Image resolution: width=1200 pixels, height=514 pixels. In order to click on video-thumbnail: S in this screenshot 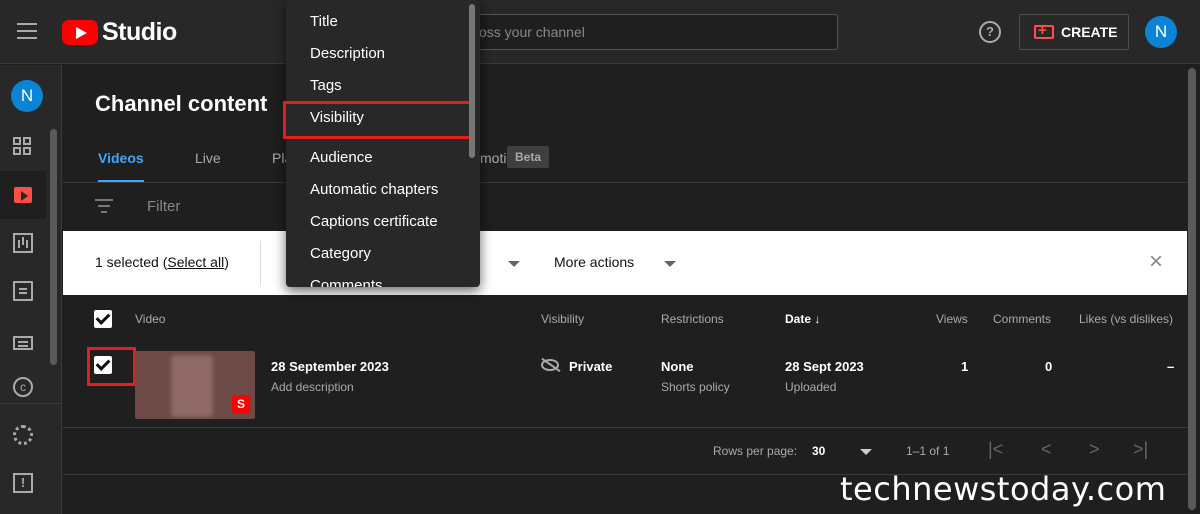, I will do `click(195, 385)`.